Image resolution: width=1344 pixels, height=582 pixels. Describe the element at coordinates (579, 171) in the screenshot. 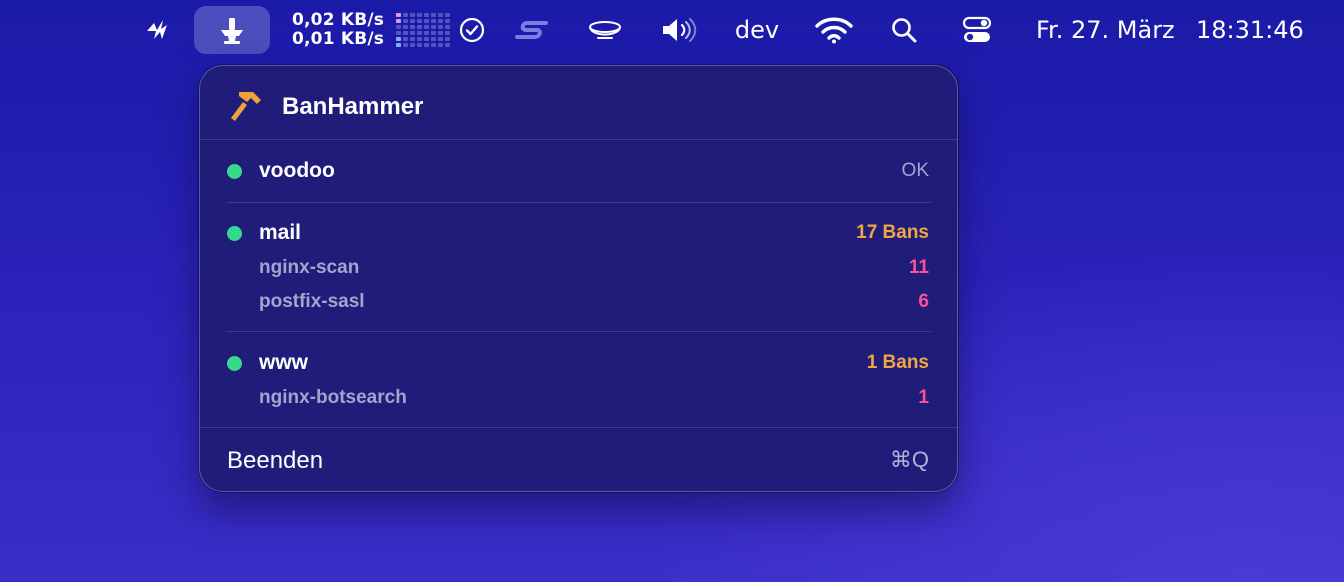

I see `server-row-voodoo: voodoo OK` at that location.